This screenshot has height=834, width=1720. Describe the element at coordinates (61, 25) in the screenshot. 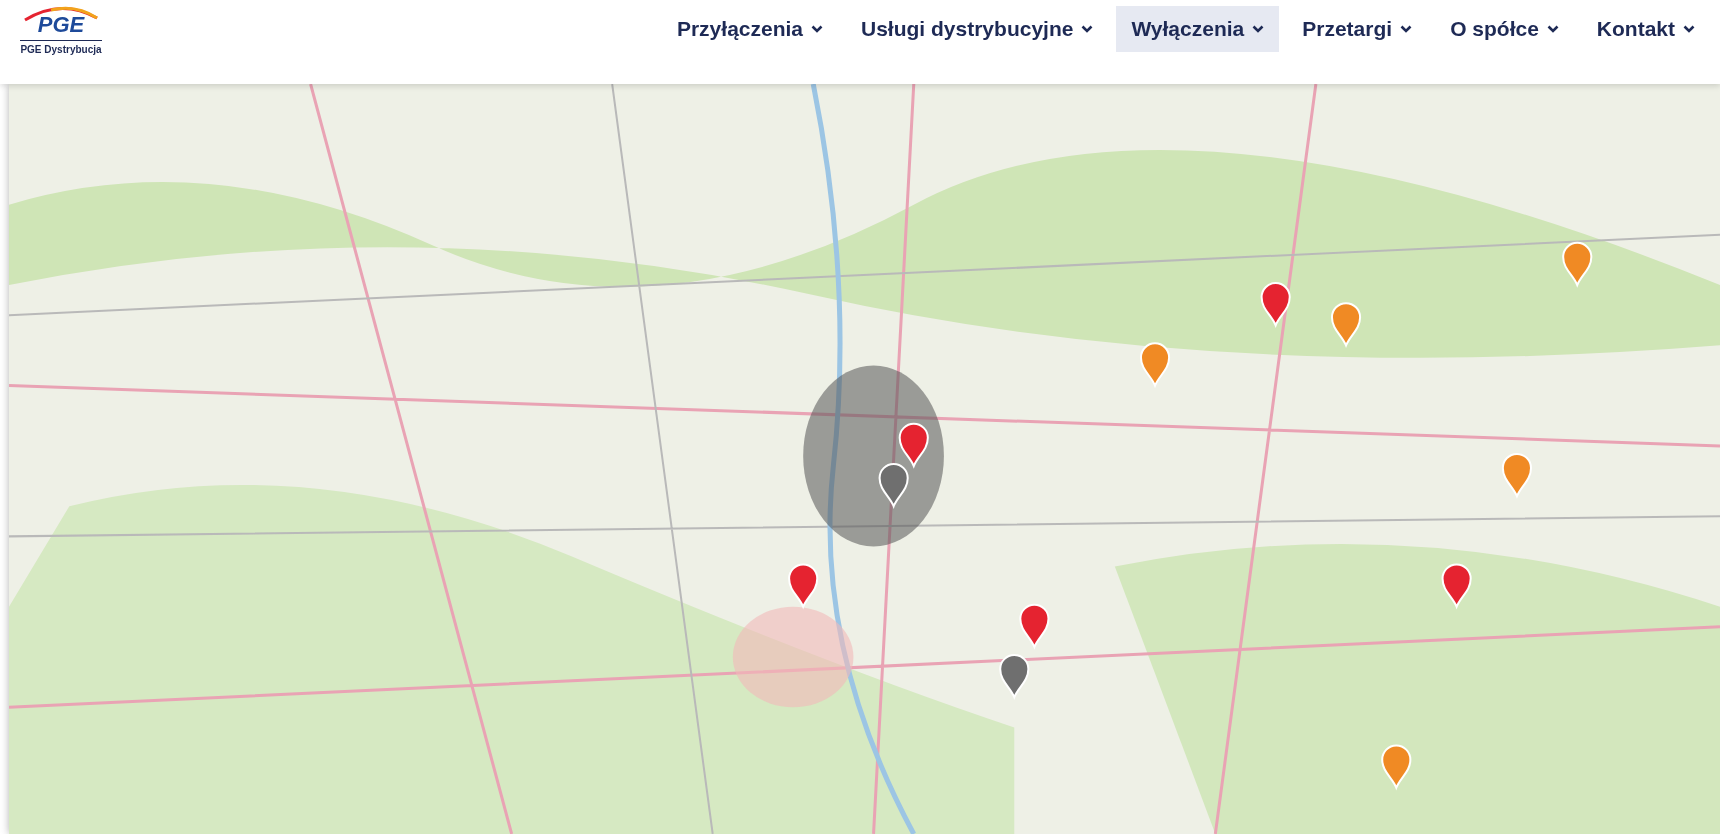

I see `logo-brand: PGE` at that location.